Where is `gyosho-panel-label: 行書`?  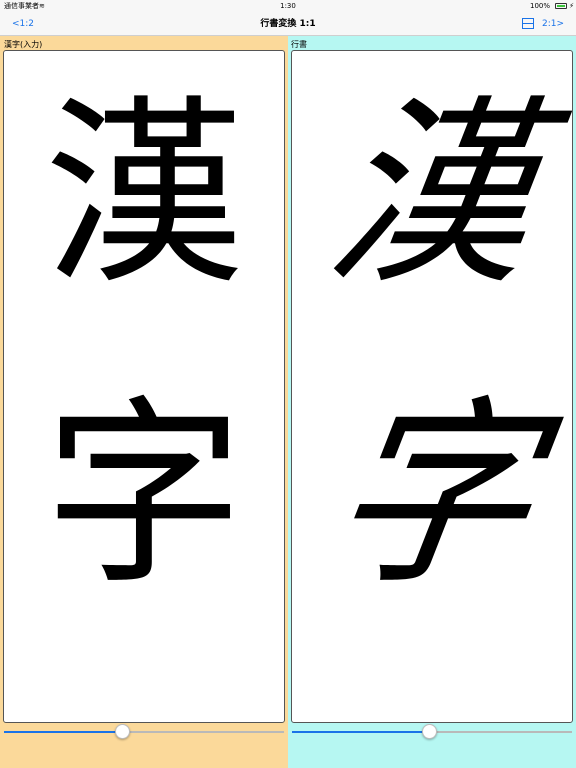 gyosho-panel-label: 行書 is located at coordinates (299, 44).